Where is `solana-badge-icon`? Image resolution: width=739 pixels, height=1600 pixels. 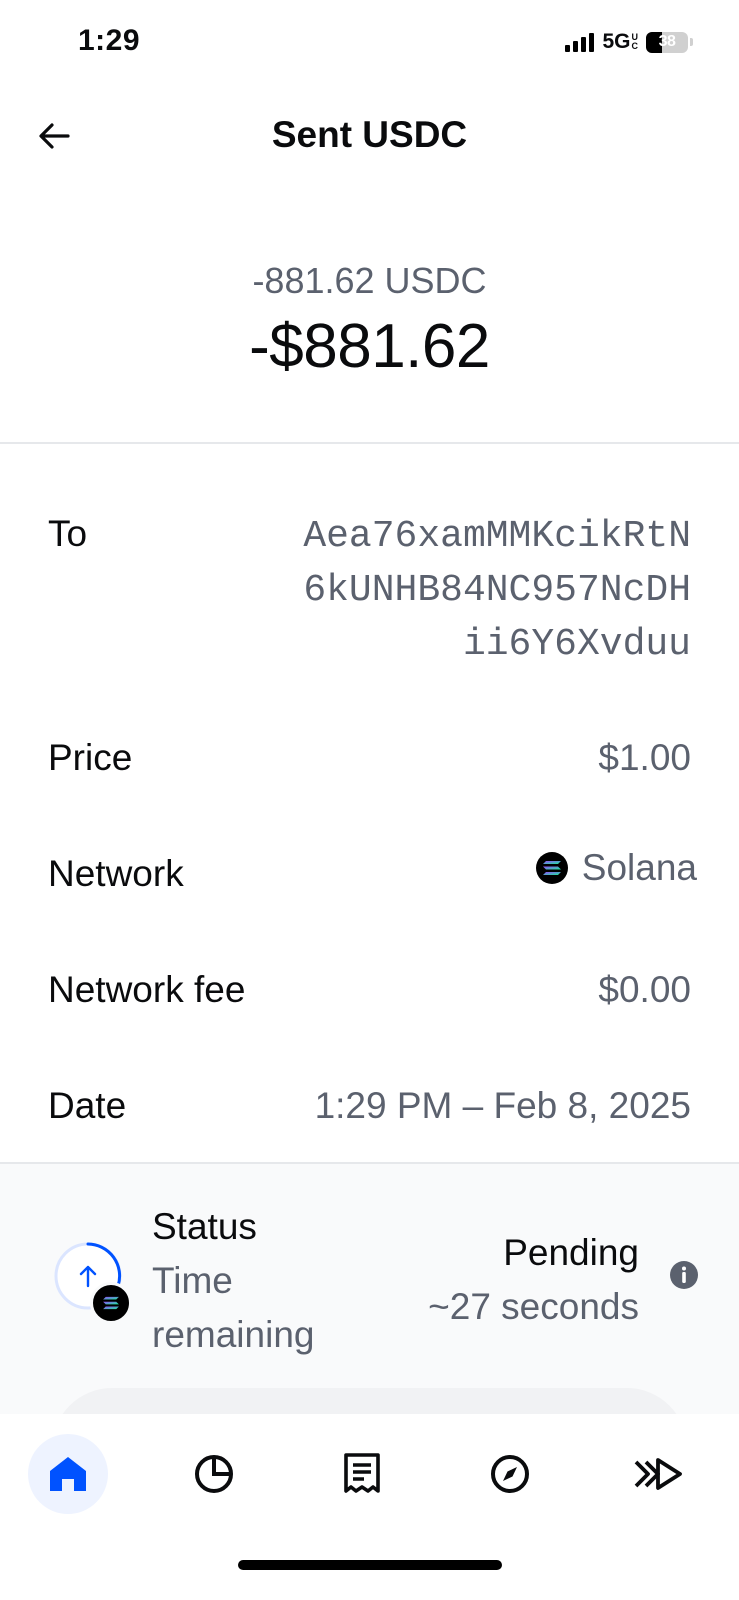 solana-badge-icon is located at coordinates (111, 1303).